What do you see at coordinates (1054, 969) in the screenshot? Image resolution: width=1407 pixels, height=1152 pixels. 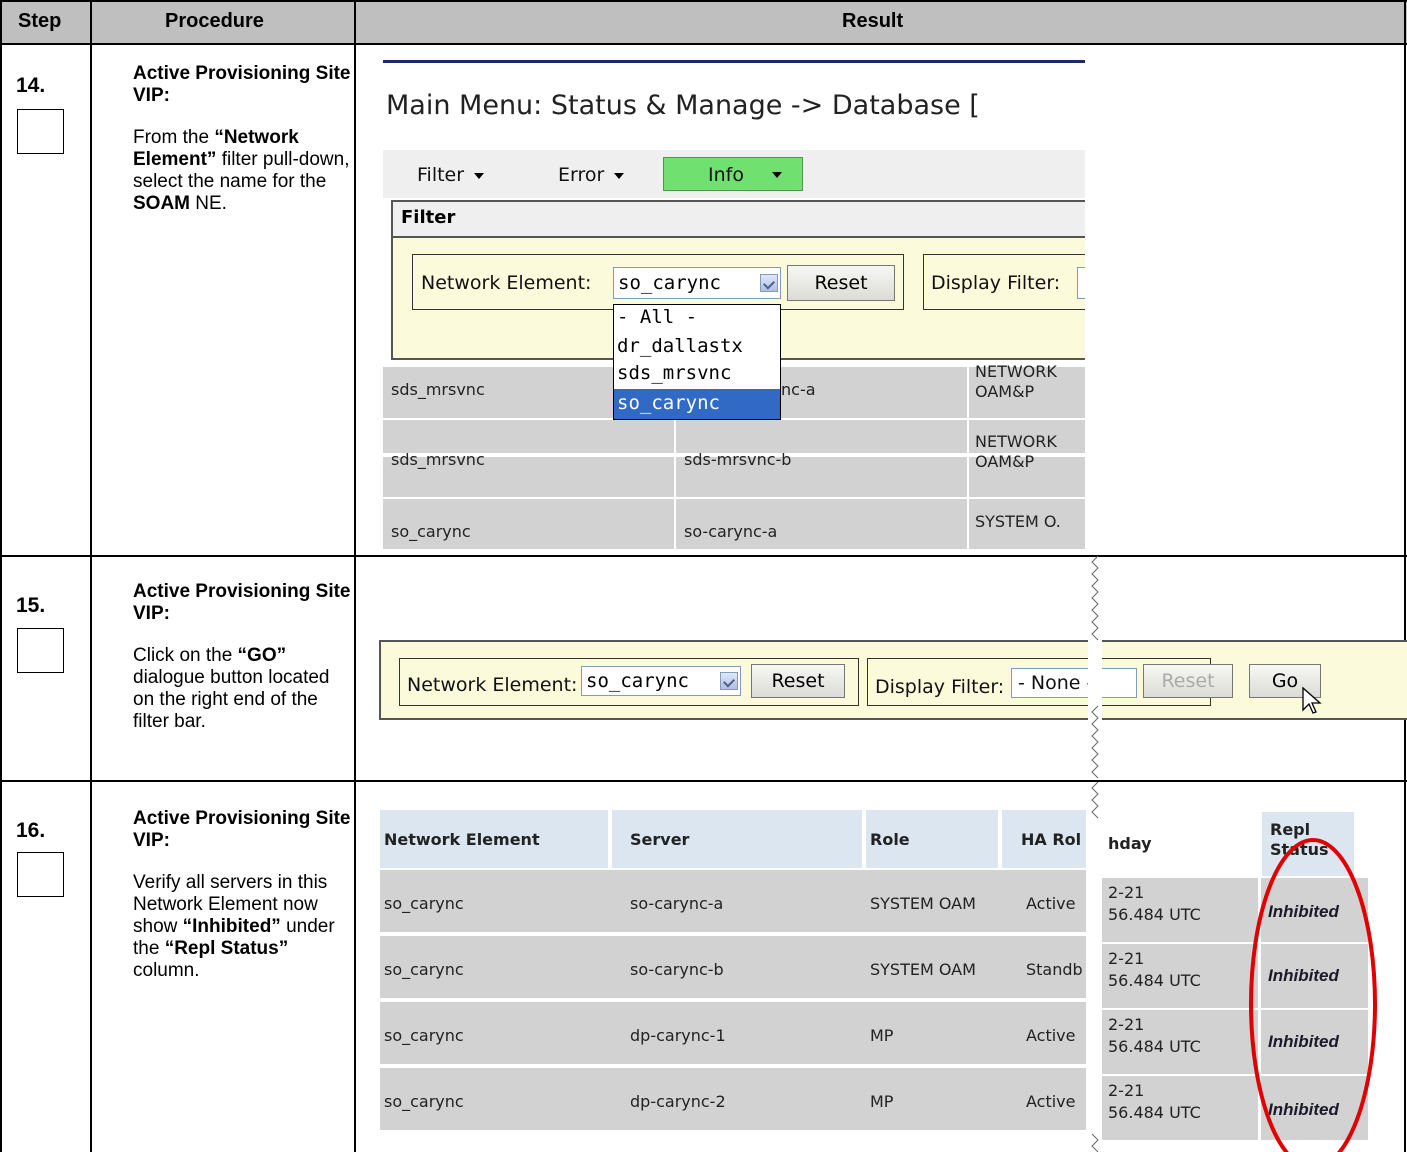 I see `cell-ha-role: Standb` at bounding box center [1054, 969].